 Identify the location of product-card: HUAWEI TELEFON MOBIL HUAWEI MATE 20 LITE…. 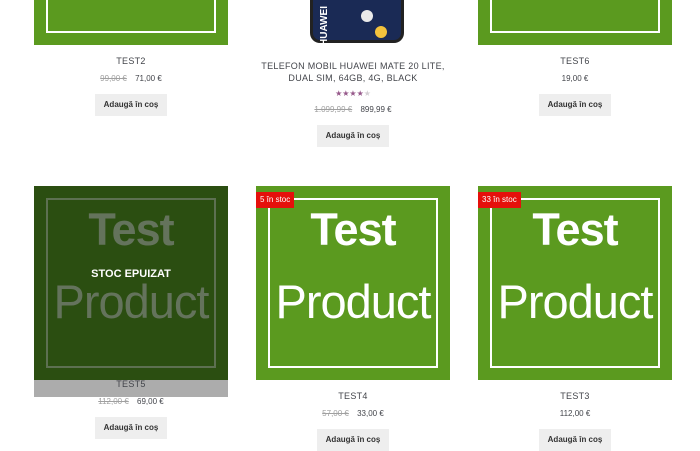
(353, 73).